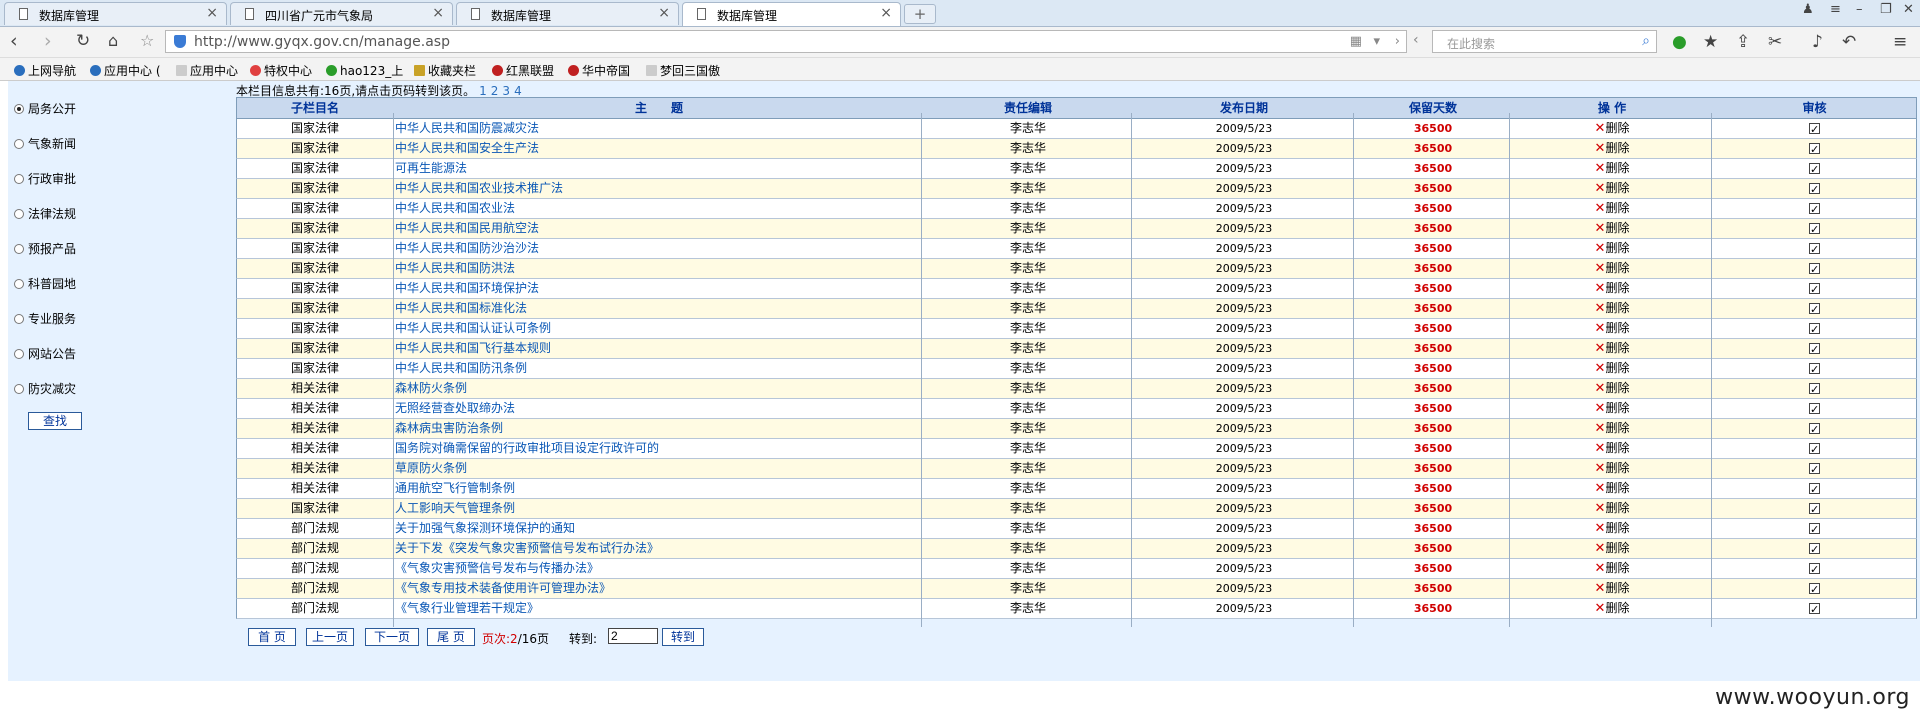  Describe the element at coordinates (272, 637) in the screenshot. I see `first-page-button: 首 页` at that location.